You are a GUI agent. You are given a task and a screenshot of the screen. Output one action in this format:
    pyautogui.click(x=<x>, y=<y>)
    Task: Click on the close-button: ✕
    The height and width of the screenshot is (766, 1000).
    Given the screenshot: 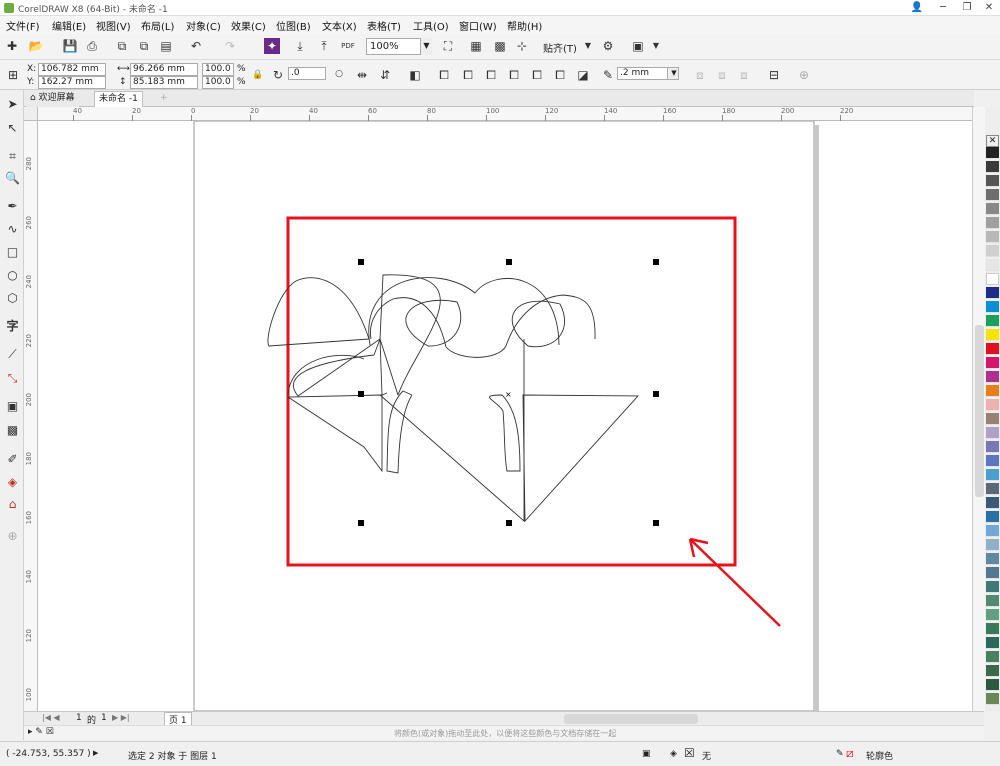 What is the action you would take?
    pyautogui.click(x=989, y=8)
    